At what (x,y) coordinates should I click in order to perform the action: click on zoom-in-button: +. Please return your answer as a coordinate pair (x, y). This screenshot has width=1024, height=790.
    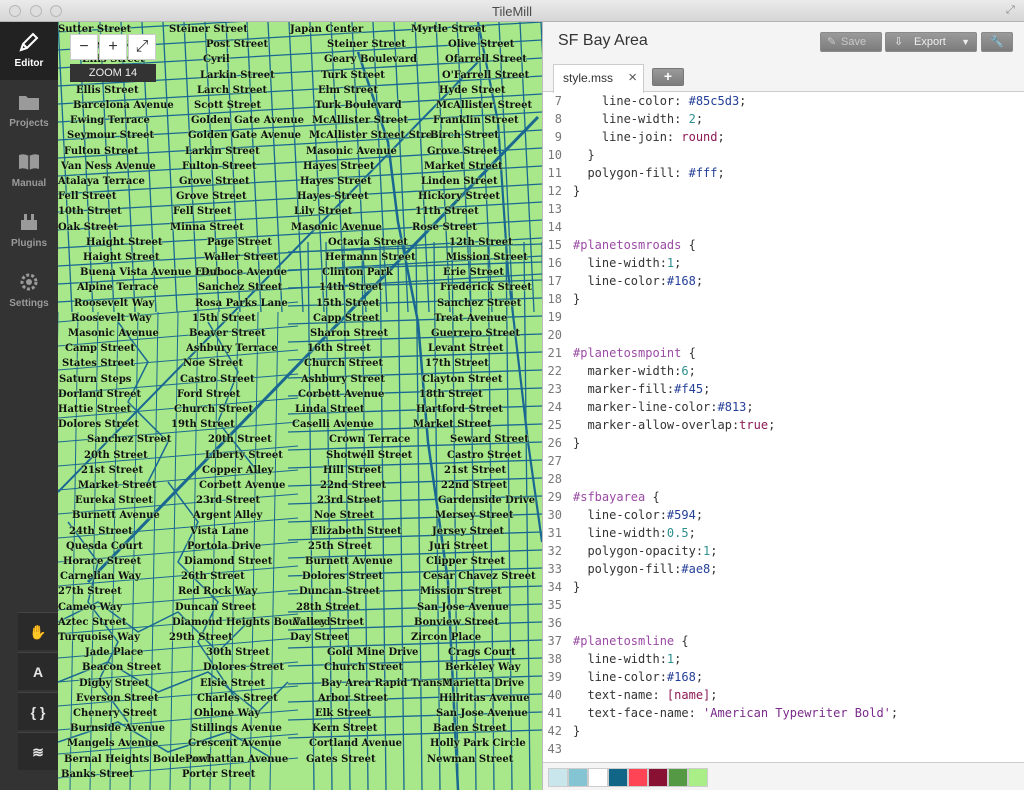
    Looking at the image, I should click on (113, 47).